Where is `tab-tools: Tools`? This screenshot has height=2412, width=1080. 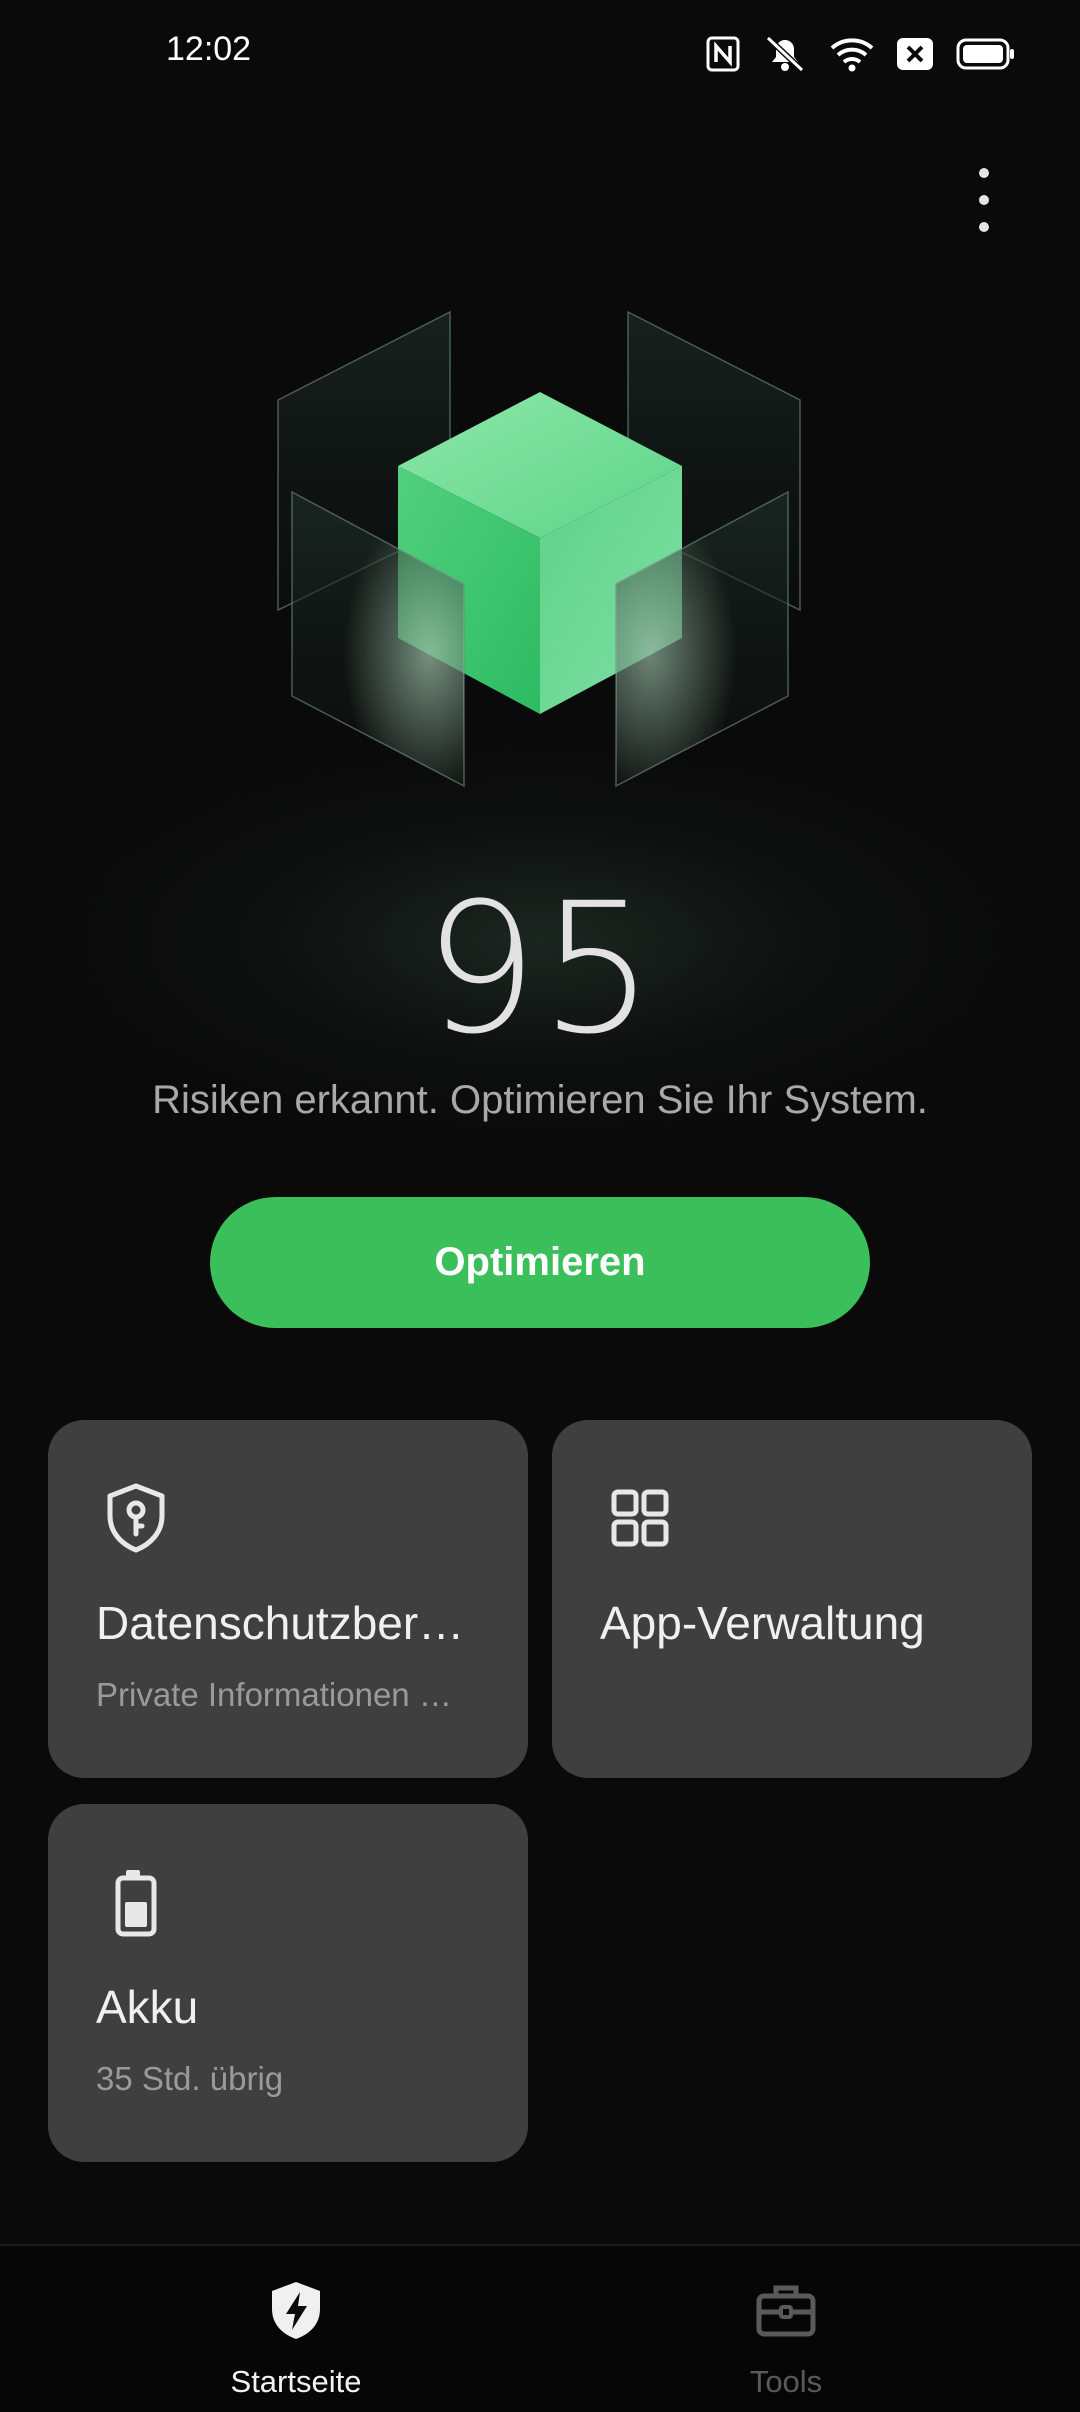 tab-tools: Tools is located at coordinates (786, 2329).